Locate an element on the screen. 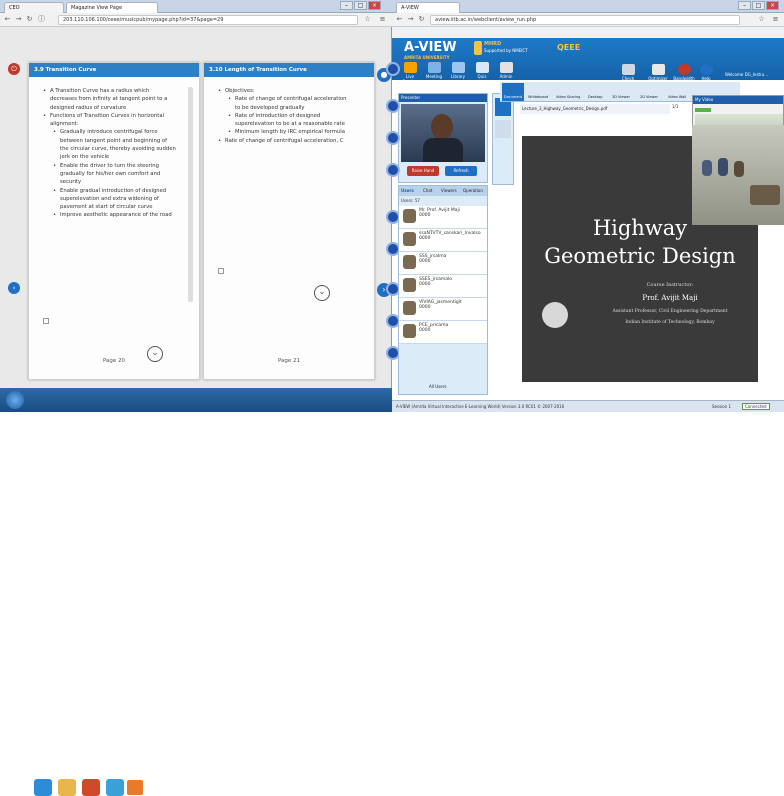 The image size is (784, 796). tray-icons: ▲ ⚑ ◀ is located at coordinates (327, 785).